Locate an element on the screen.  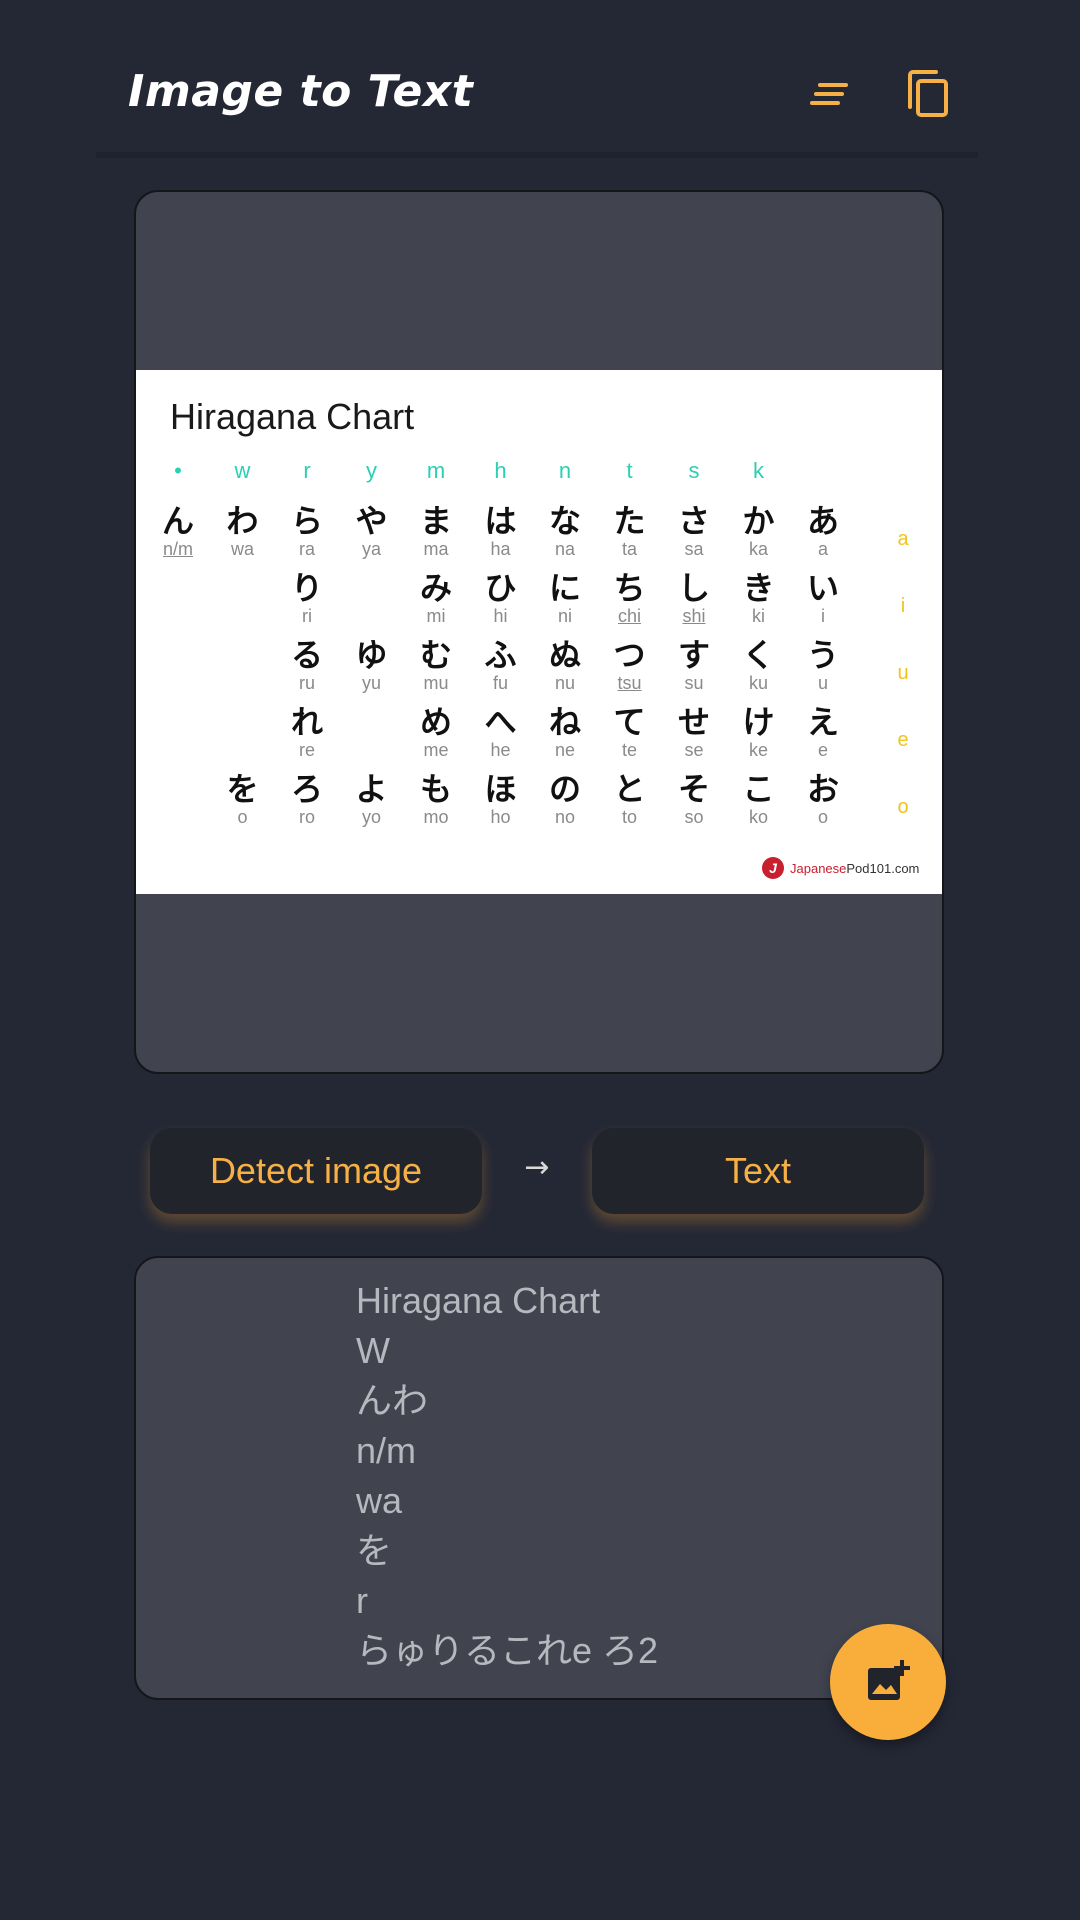
romaji-label: fu is located at coordinates (500, 683).